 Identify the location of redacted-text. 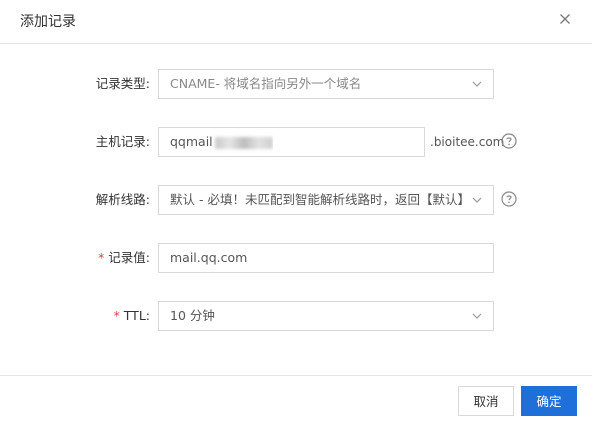
(243, 142).